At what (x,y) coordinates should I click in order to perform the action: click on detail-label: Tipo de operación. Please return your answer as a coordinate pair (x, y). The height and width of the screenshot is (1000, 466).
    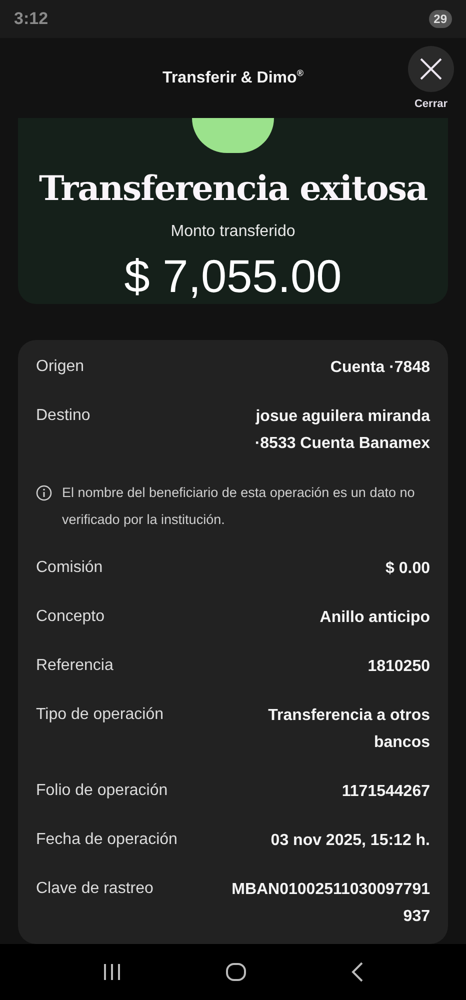
    Looking at the image, I should click on (100, 715).